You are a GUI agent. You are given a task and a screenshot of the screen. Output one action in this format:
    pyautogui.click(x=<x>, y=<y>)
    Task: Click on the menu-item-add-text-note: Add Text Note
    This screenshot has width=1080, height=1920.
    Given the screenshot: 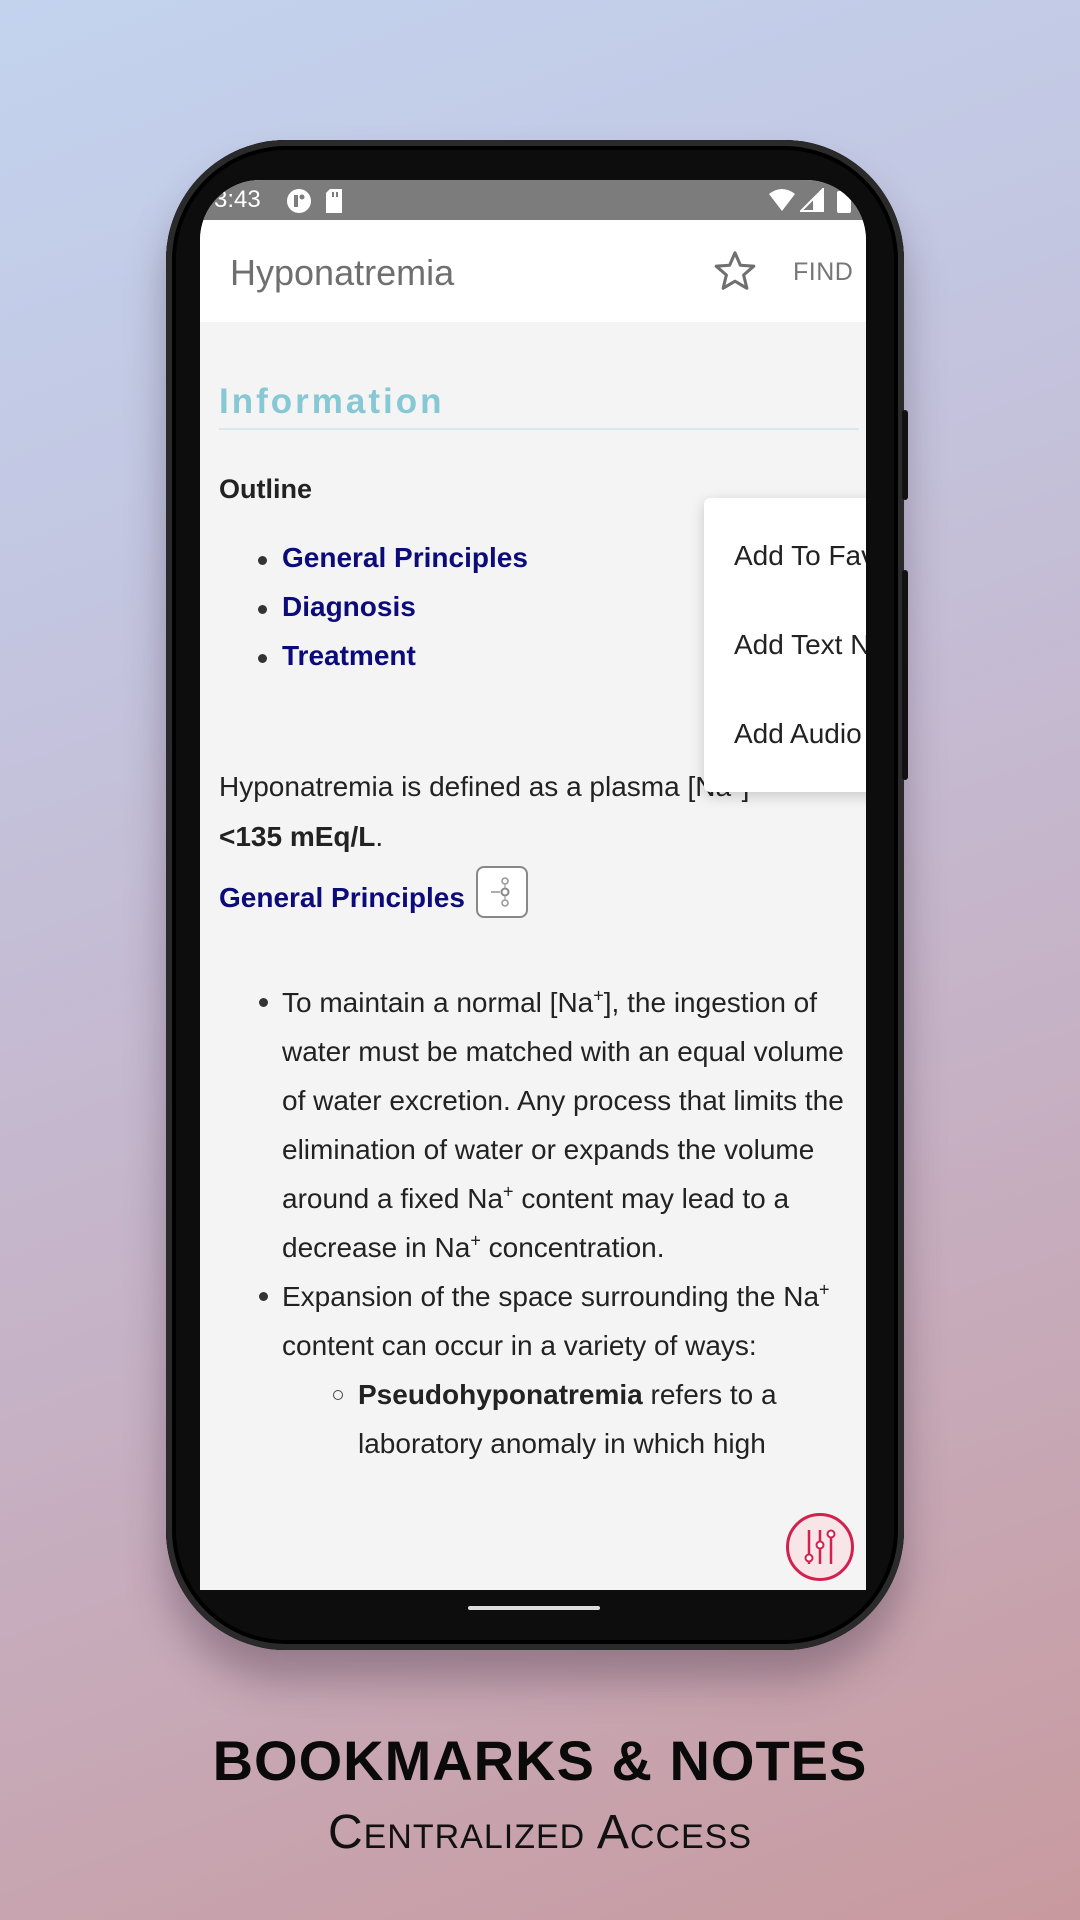 What is the action you would take?
    pyautogui.click(x=800, y=645)
    